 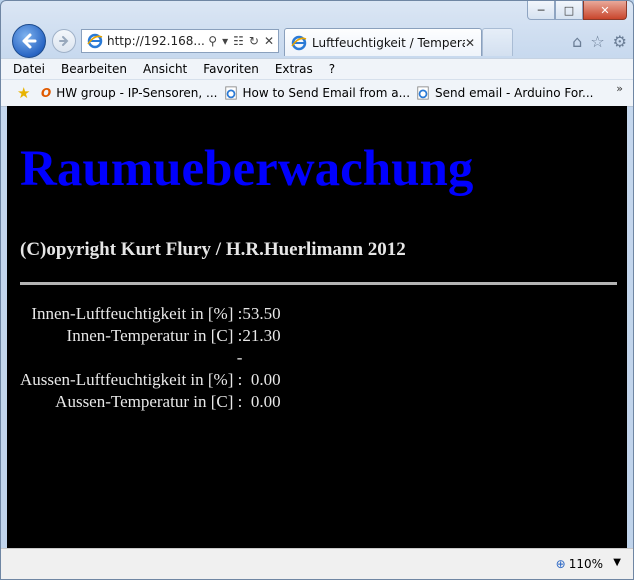 I want to click on back-arrow-icon, so click(x=29, y=41).